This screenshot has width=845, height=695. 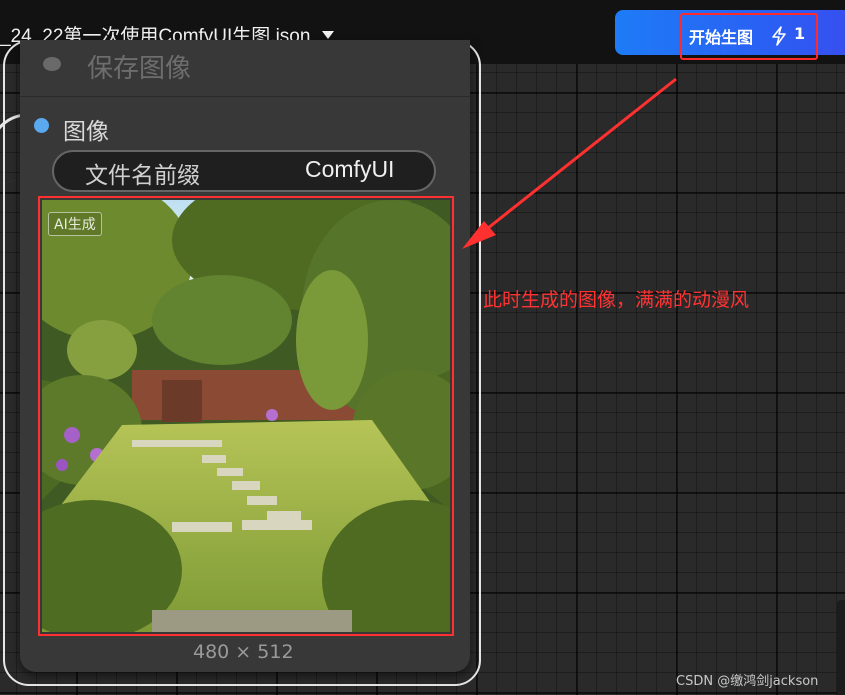 I want to click on watermark: CSDN @缴鸿剑jackson, so click(x=747, y=681).